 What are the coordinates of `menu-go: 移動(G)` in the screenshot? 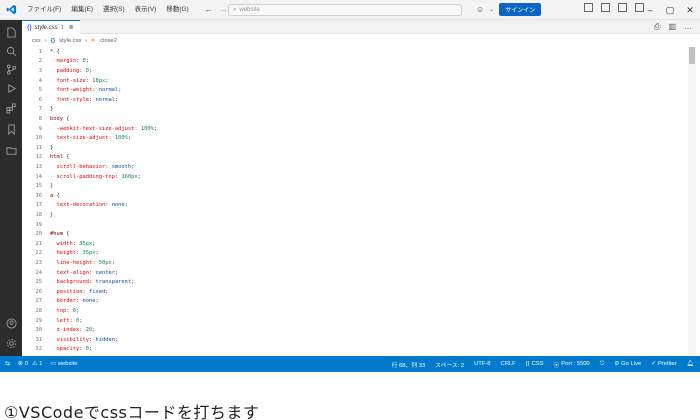 It's located at (177, 10).